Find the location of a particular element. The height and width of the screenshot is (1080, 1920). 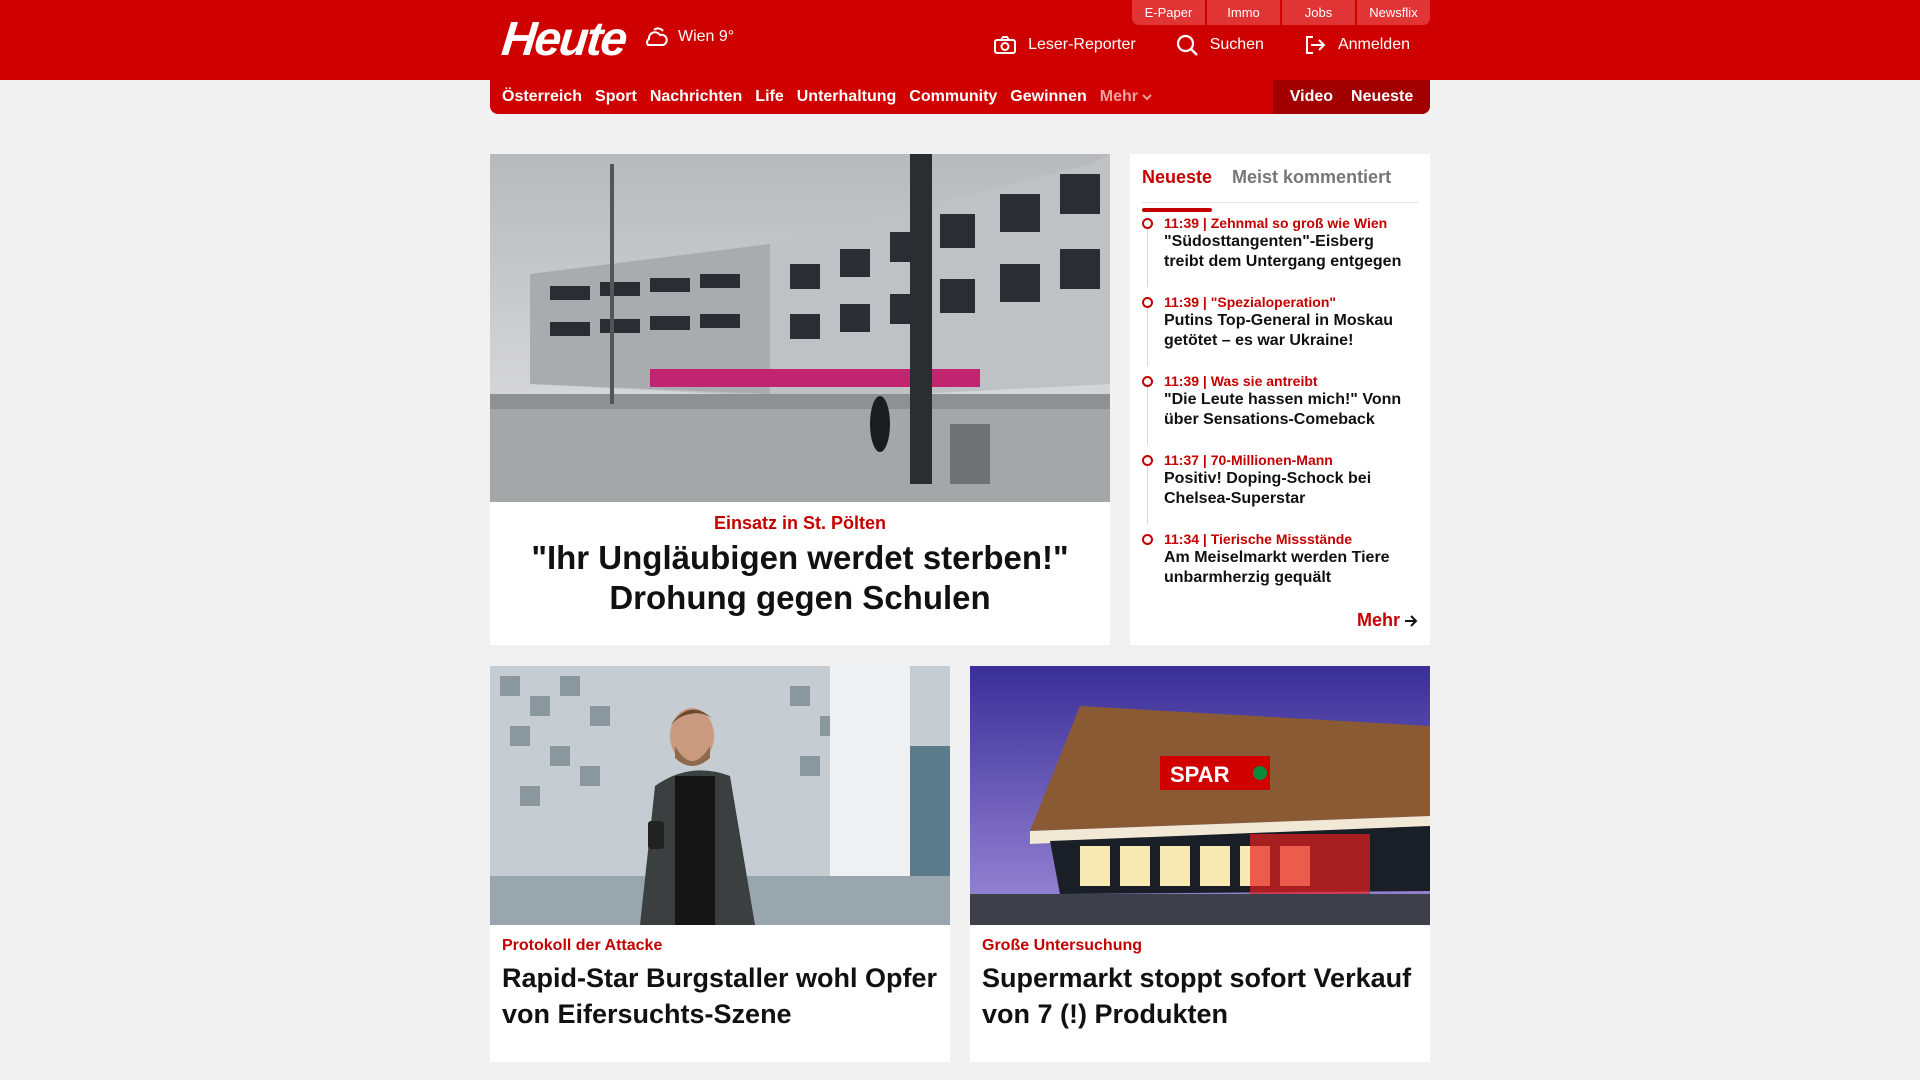

leser-reporter-button: Leser-Reporter is located at coordinates (1065, 45).